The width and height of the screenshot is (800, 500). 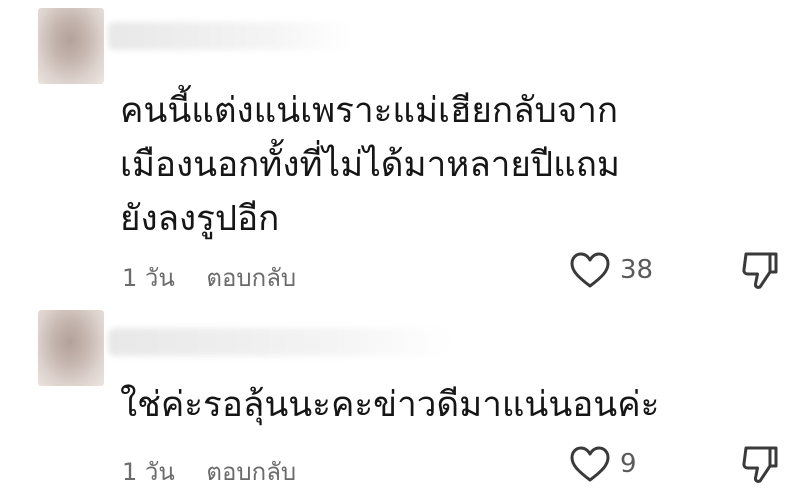 What do you see at coordinates (637, 270) in the screenshot?
I see `like-count: 38` at bounding box center [637, 270].